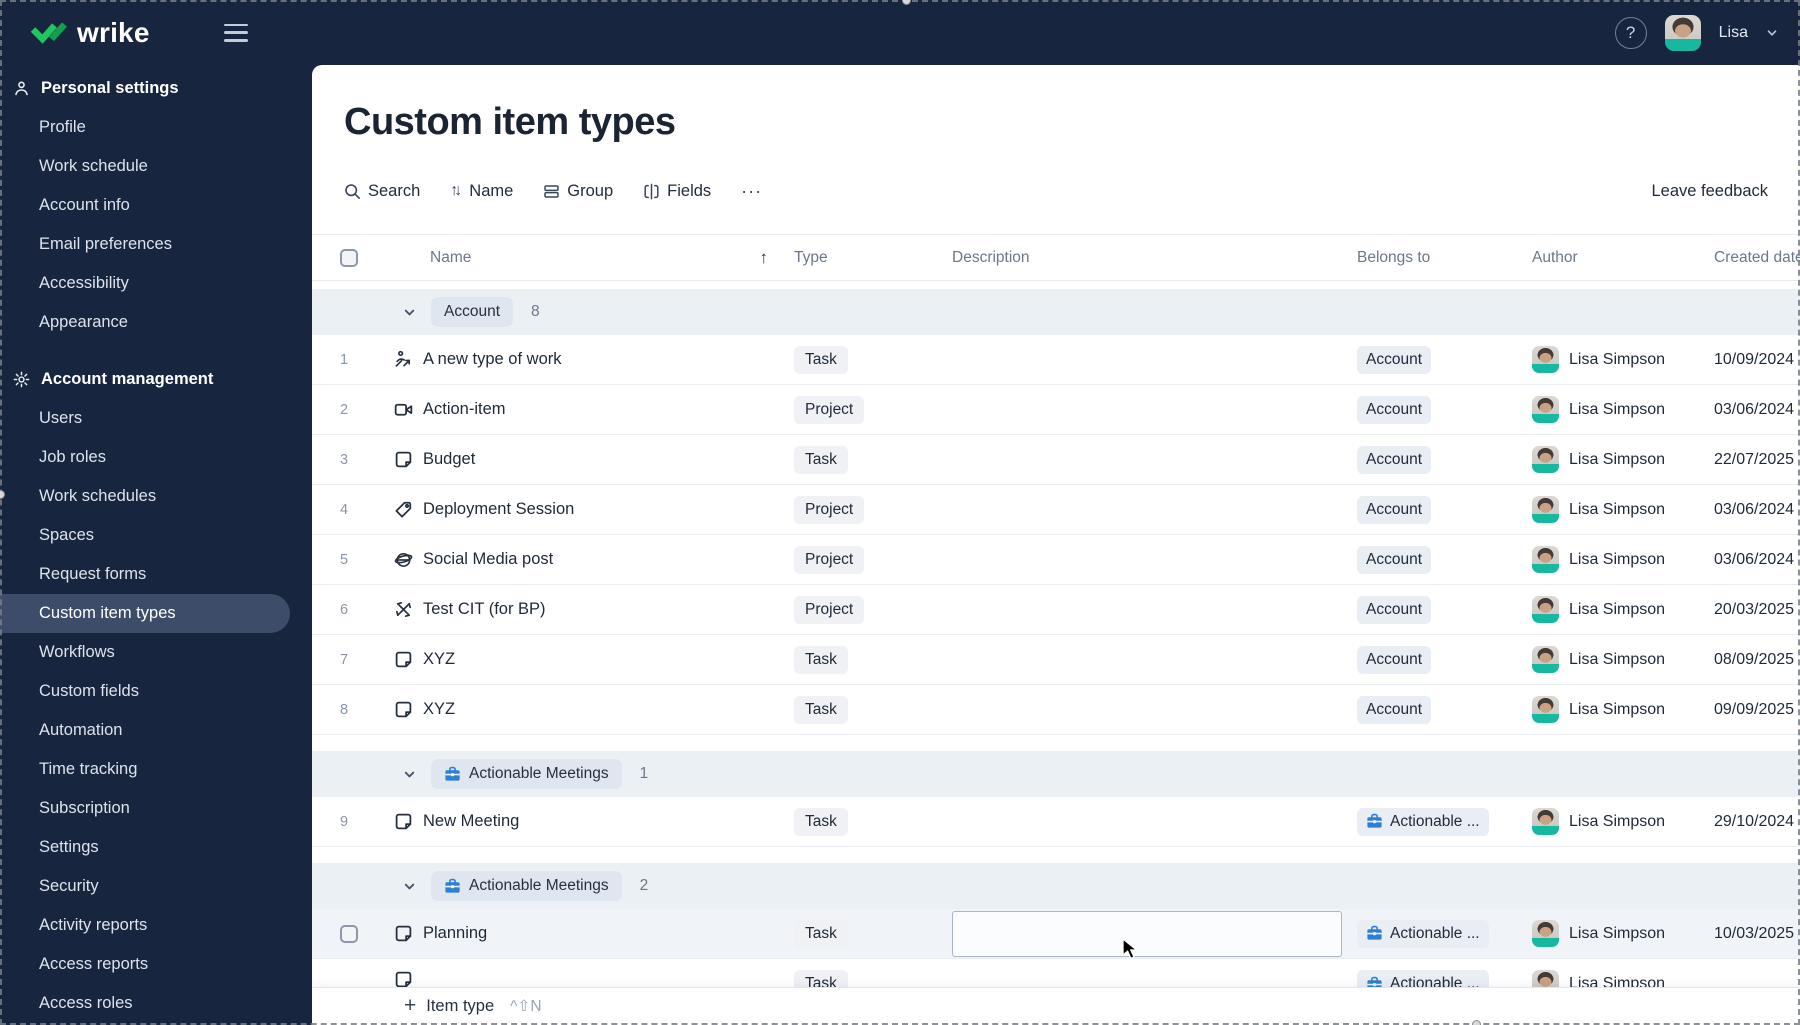  What do you see at coordinates (677, 191) in the screenshot?
I see `fields-button: Fields` at bounding box center [677, 191].